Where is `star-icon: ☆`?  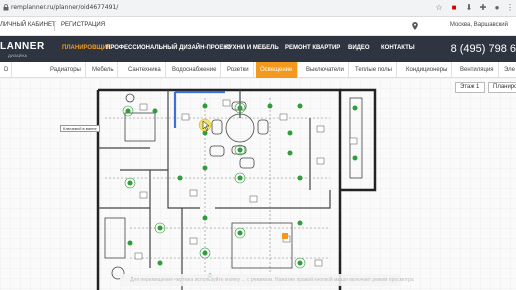
star-icon: ☆ is located at coordinates (439, 8).